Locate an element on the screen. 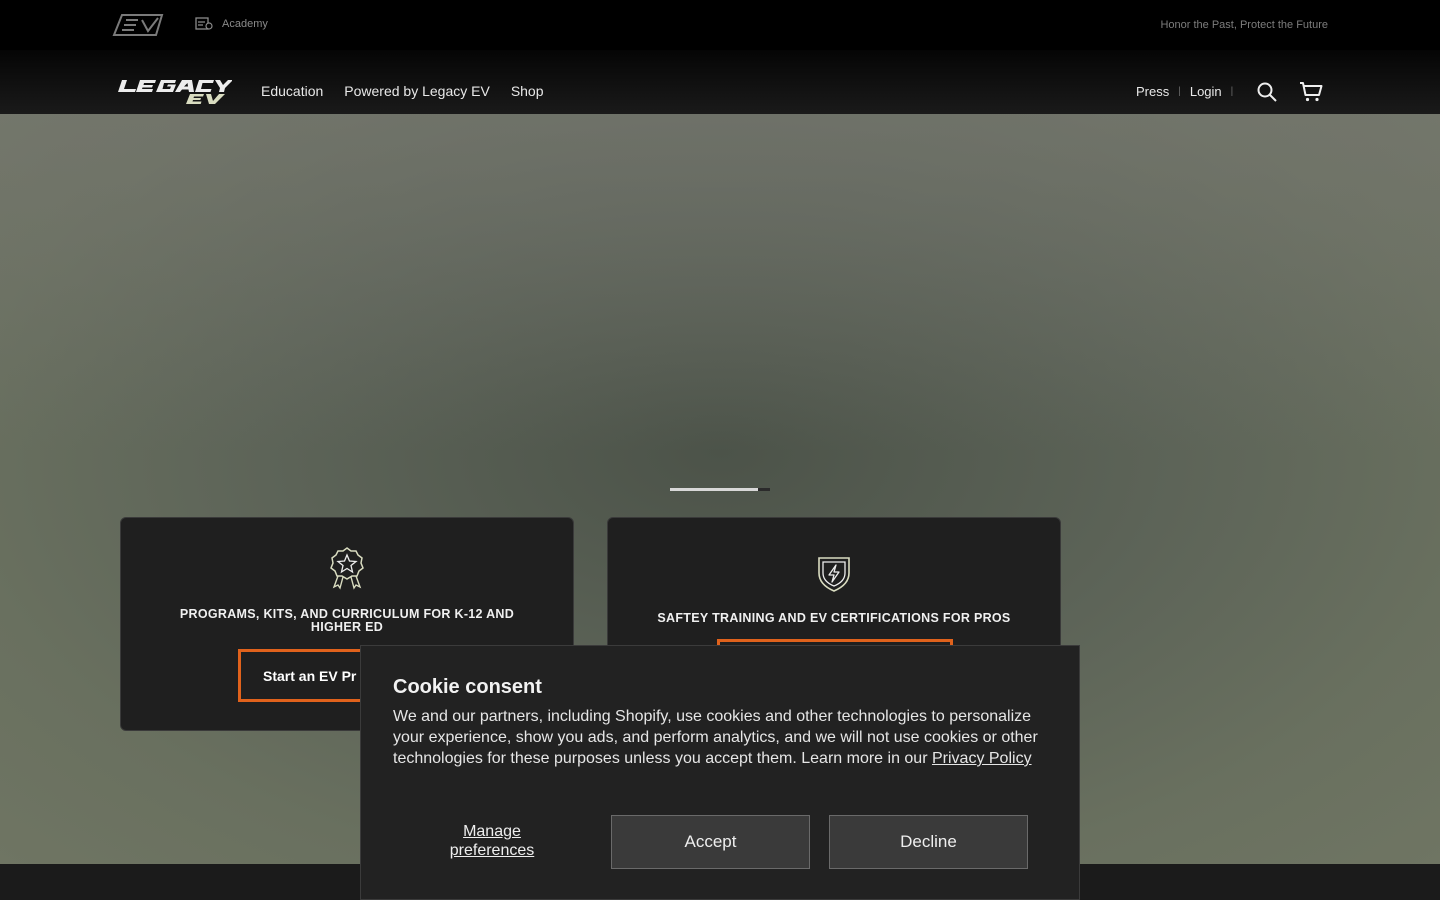 Image resolution: width=1440 pixels, height=900 pixels. award-ribbon-icon is located at coordinates (347, 568).